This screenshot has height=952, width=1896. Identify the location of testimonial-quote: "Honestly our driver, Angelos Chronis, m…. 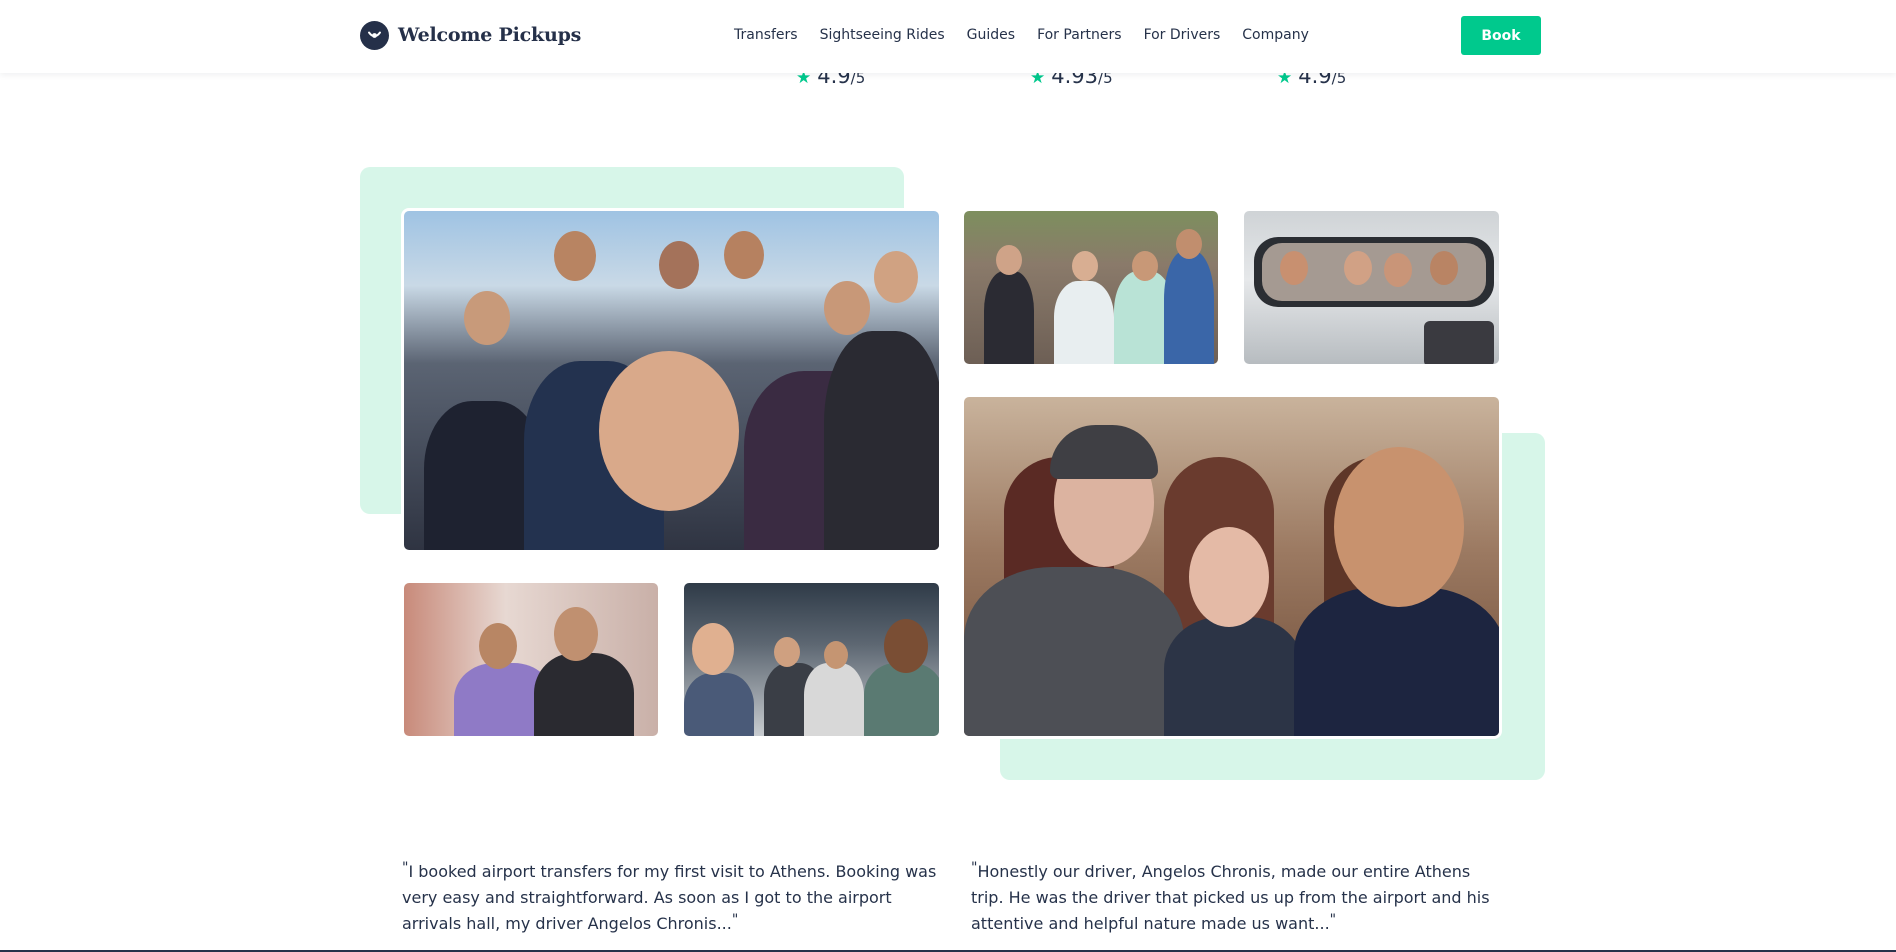
(1239, 898).